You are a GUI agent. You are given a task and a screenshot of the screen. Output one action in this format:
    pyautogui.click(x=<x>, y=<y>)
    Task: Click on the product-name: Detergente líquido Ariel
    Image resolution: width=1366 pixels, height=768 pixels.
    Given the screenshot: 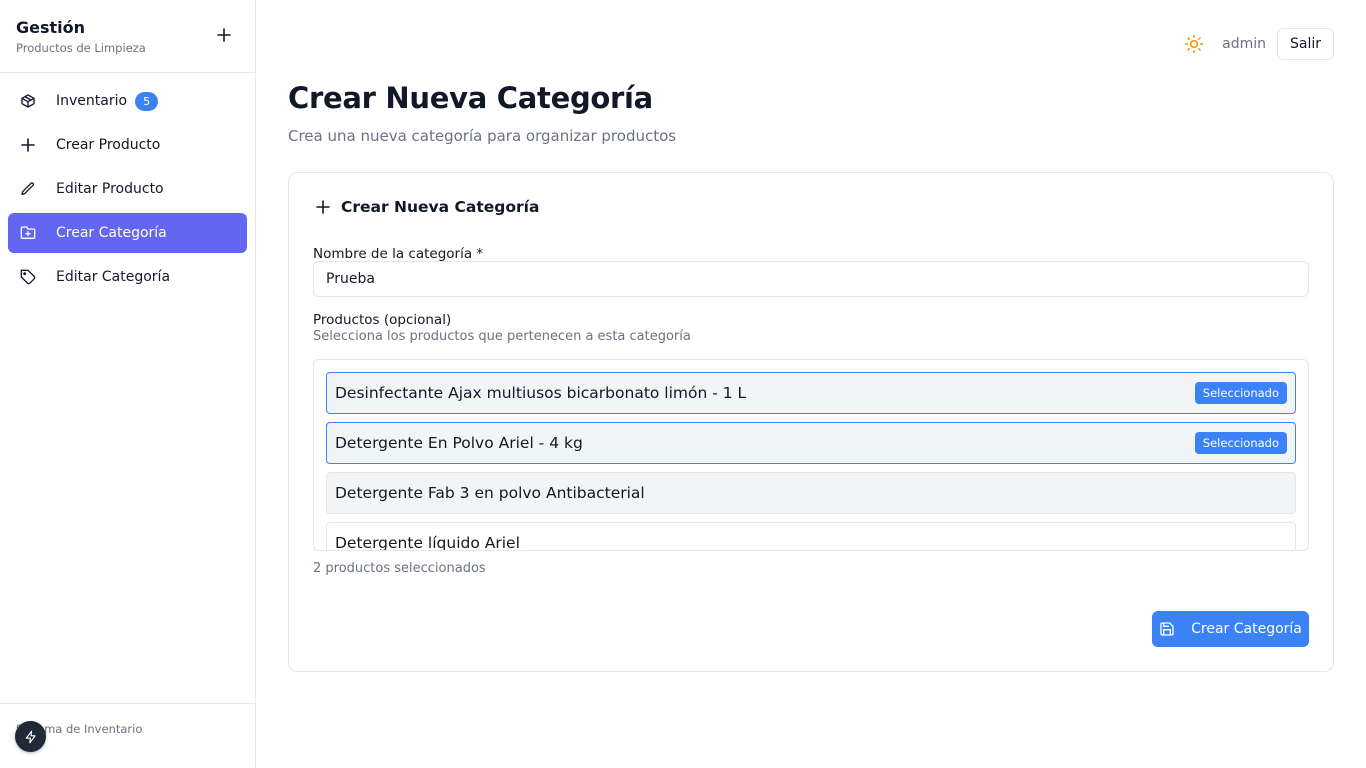 What is the action you would take?
    pyautogui.click(x=427, y=542)
    